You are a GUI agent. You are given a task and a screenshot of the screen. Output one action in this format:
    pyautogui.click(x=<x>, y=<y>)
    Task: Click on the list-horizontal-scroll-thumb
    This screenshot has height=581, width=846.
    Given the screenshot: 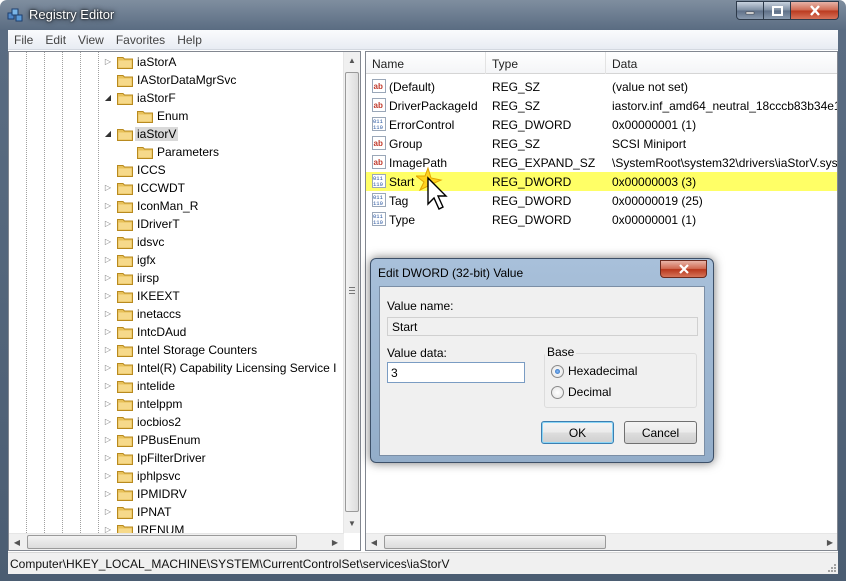 What is the action you would take?
    pyautogui.click(x=495, y=542)
    